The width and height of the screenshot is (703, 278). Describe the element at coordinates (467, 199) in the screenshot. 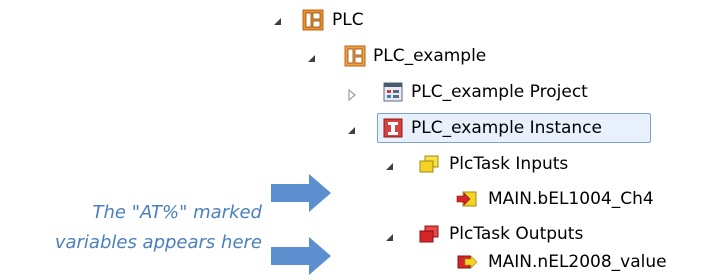

I see `input-variable-icon` at that location.